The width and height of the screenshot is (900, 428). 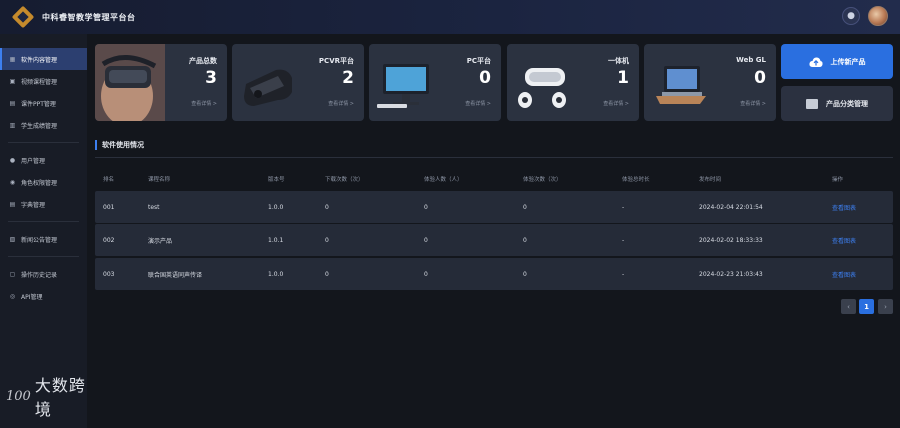 What do you see at coordinates (542, 180) in the screenshot?
I see `header-sessions: 体验次数（次）` at bounding box center [542, 180].